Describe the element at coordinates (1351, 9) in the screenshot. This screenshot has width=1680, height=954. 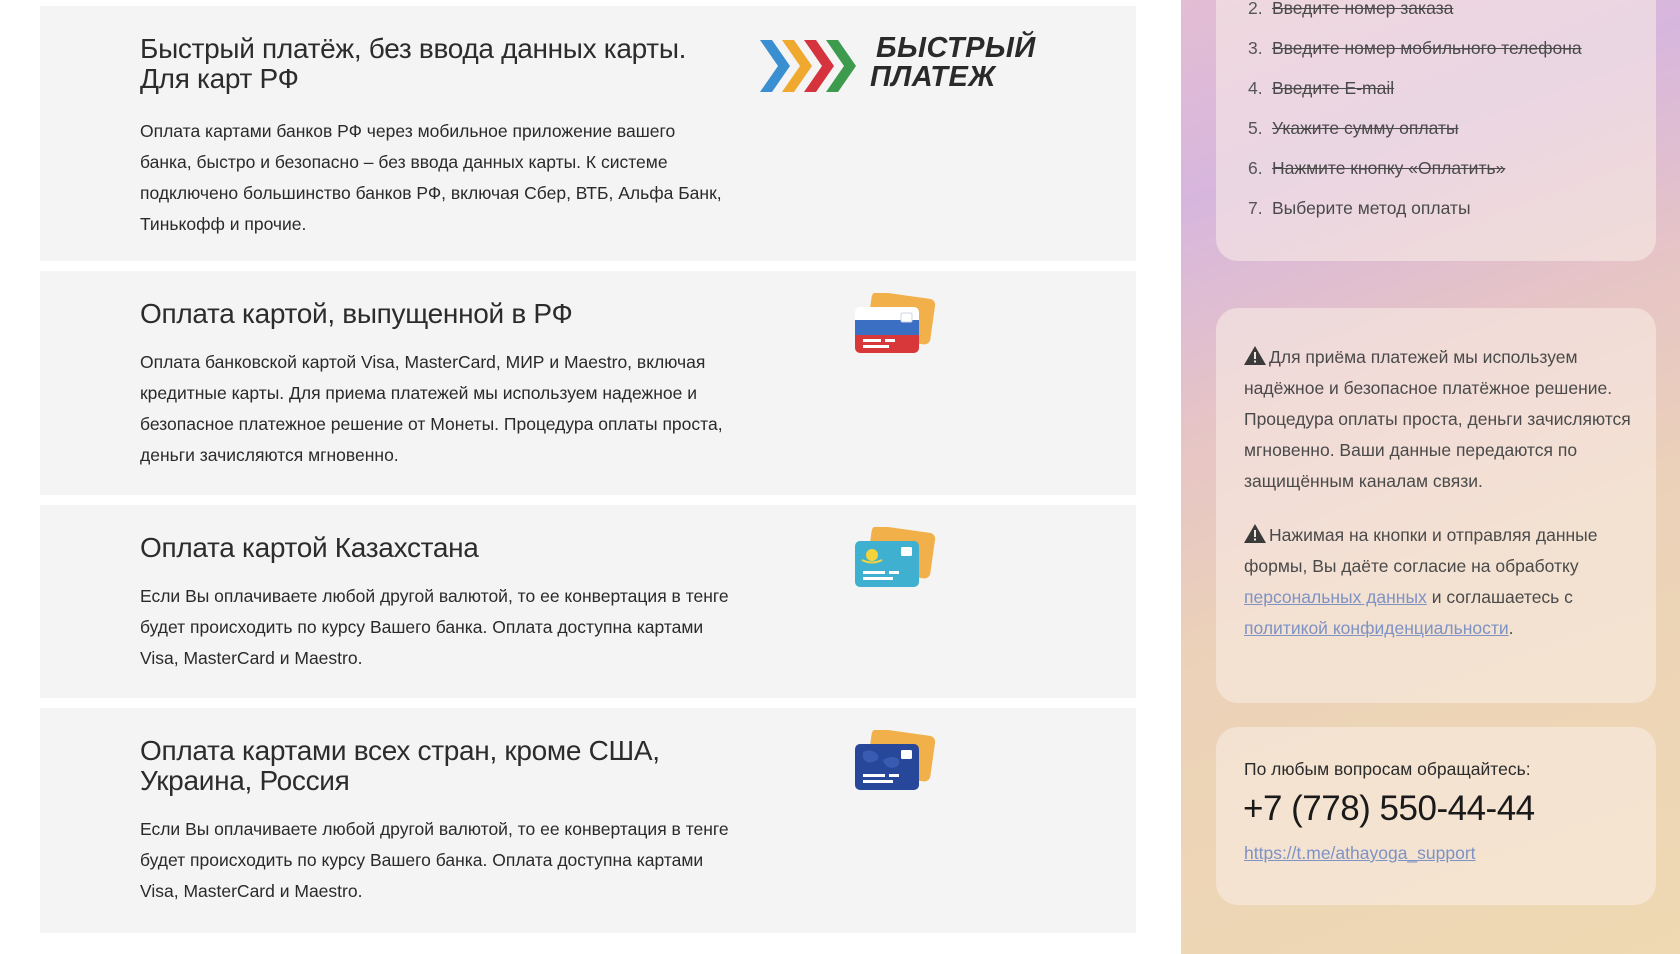
I see `step-item: 2. Введите номер заказа` at that location.